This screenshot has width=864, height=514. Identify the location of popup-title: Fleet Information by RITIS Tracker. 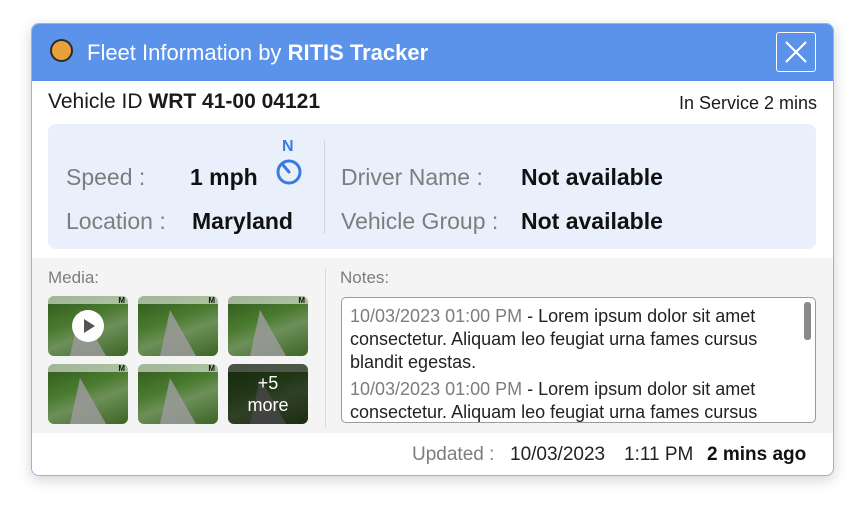
(257, 52).